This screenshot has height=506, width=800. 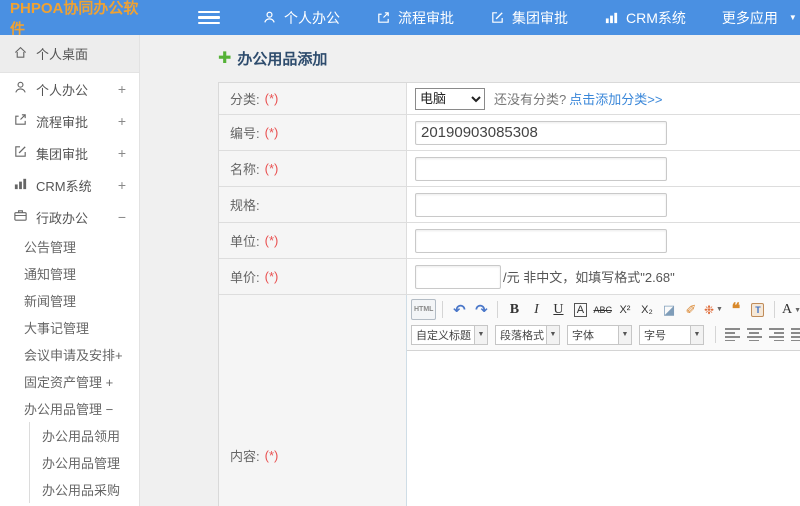 I want to click on price-value-cell: /元 非中文，如填写格式"2.68", so click(x=603, y=276).